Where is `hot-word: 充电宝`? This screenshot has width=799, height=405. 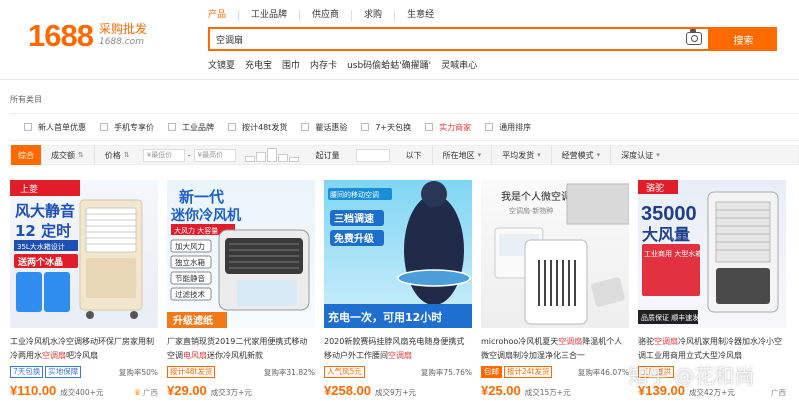
hot-word: 充电宝 is located at coordinates (258, 64).